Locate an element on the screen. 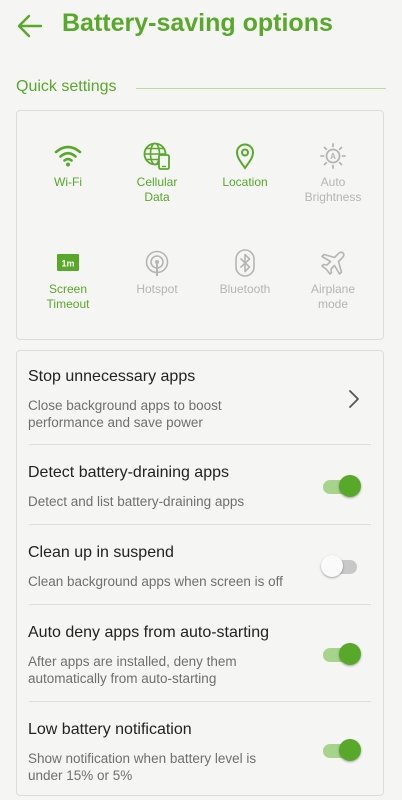  app-header: Battery-saving options is located at coordinates (201, 28).